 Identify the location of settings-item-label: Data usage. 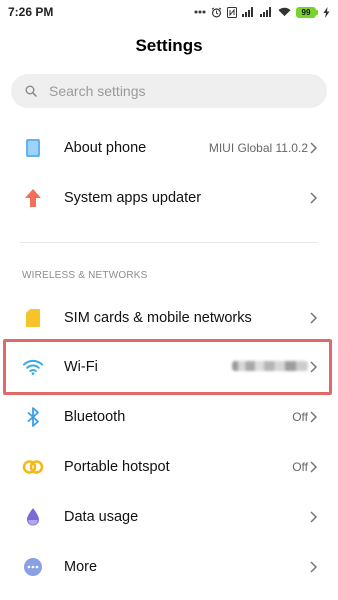
(101, 517).